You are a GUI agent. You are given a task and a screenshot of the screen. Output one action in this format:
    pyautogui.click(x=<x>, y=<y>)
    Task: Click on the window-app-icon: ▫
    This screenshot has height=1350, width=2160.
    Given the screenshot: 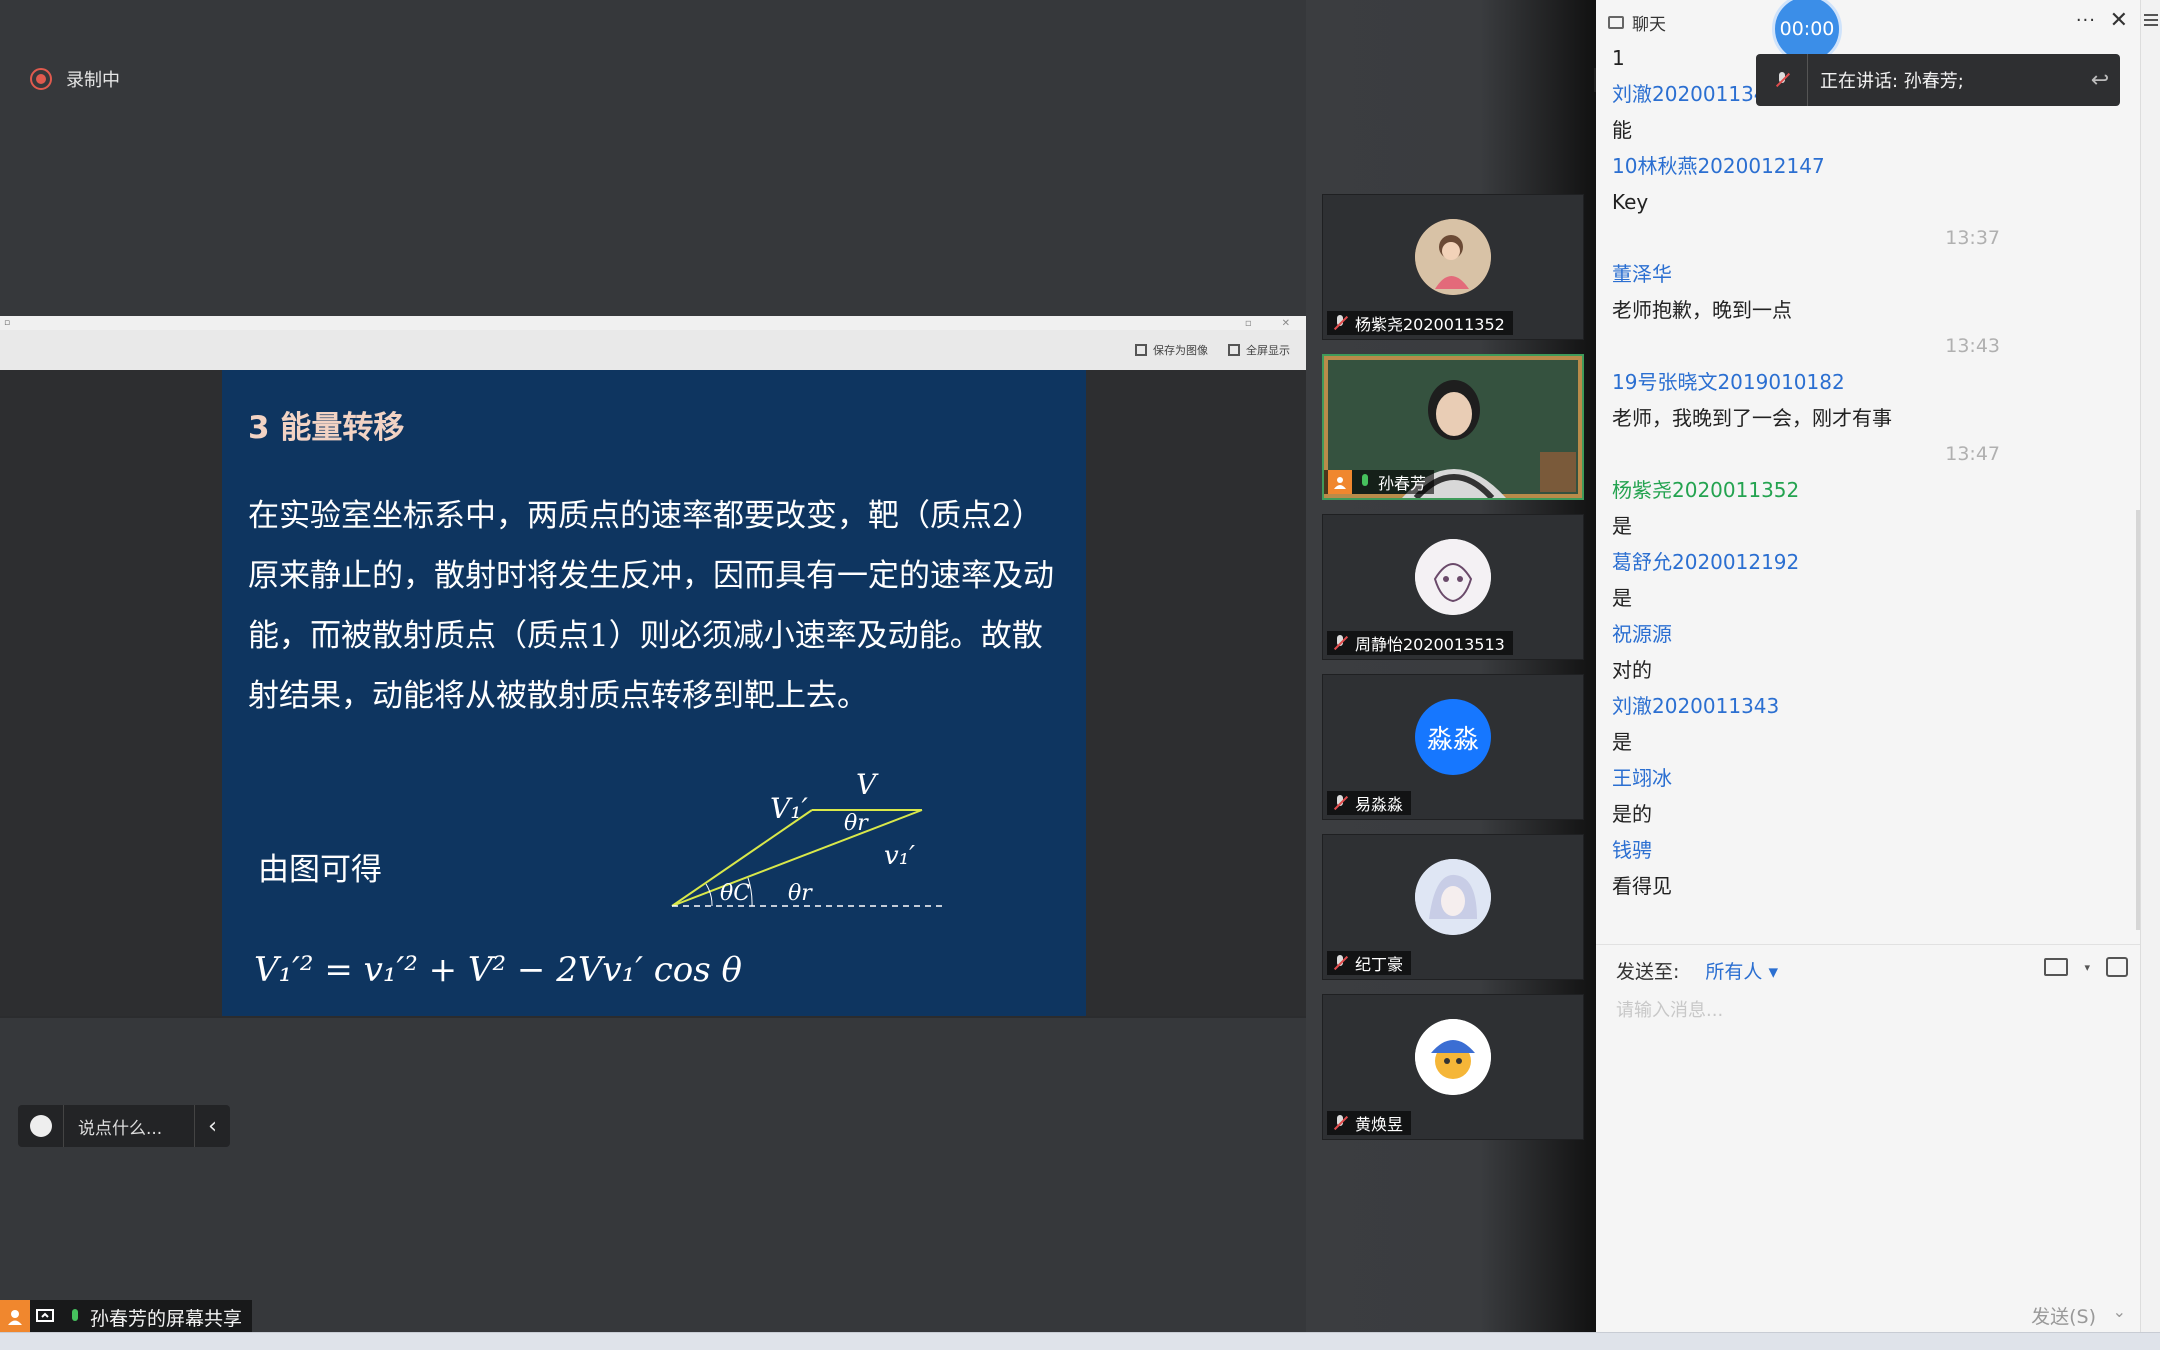 What is the action you would take?
    pyautogui.click(x=7, y=323)
    